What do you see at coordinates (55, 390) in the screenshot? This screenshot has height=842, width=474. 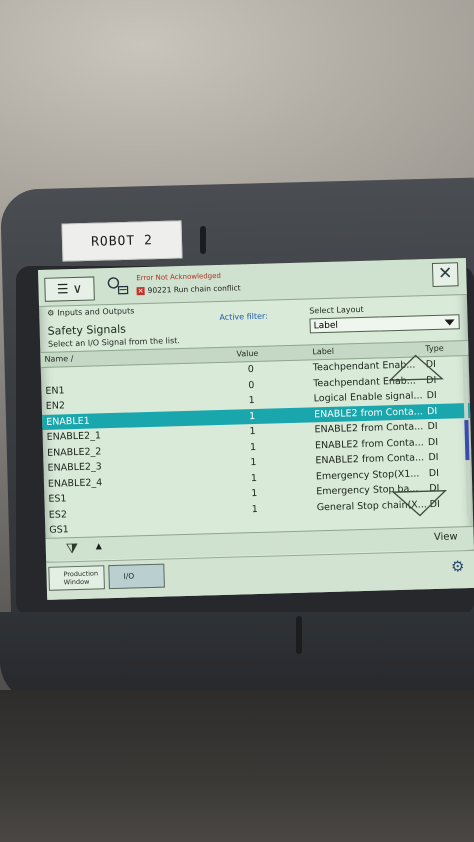 I see `signal-name: EN1` at bounding box center [55, 390].